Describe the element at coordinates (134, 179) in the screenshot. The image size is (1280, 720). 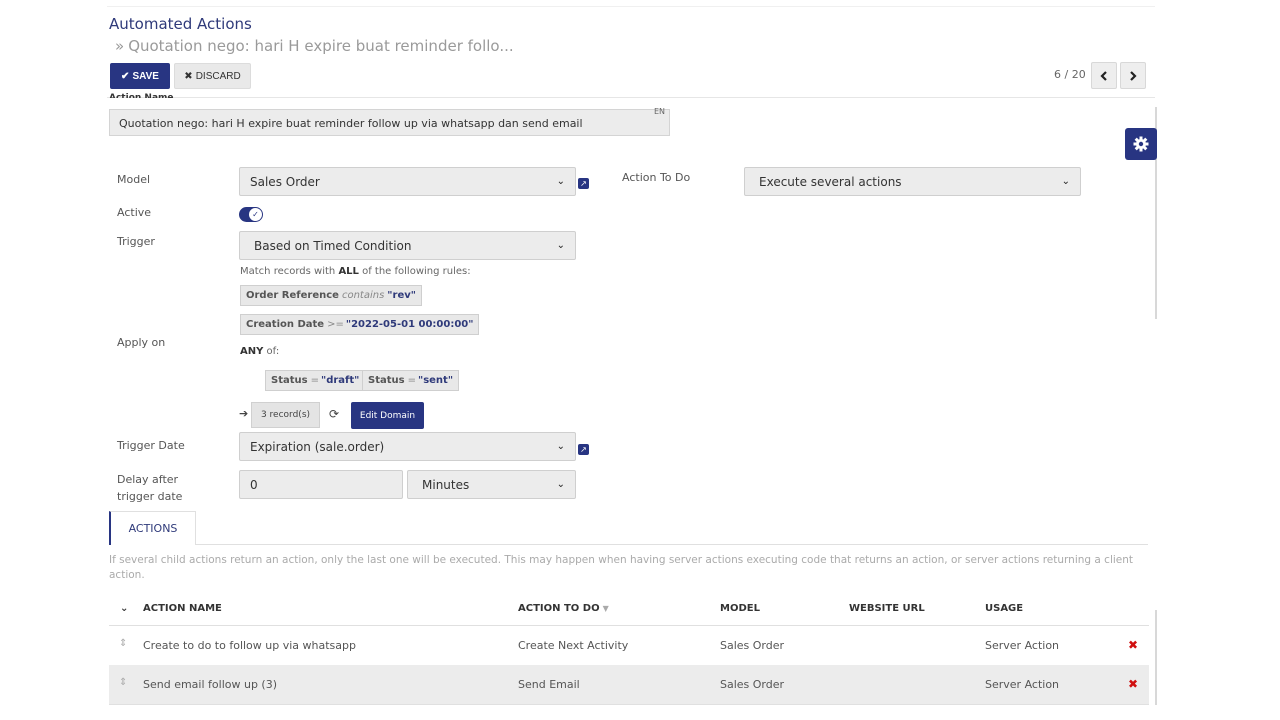
I see `model-label: Model` at that location.